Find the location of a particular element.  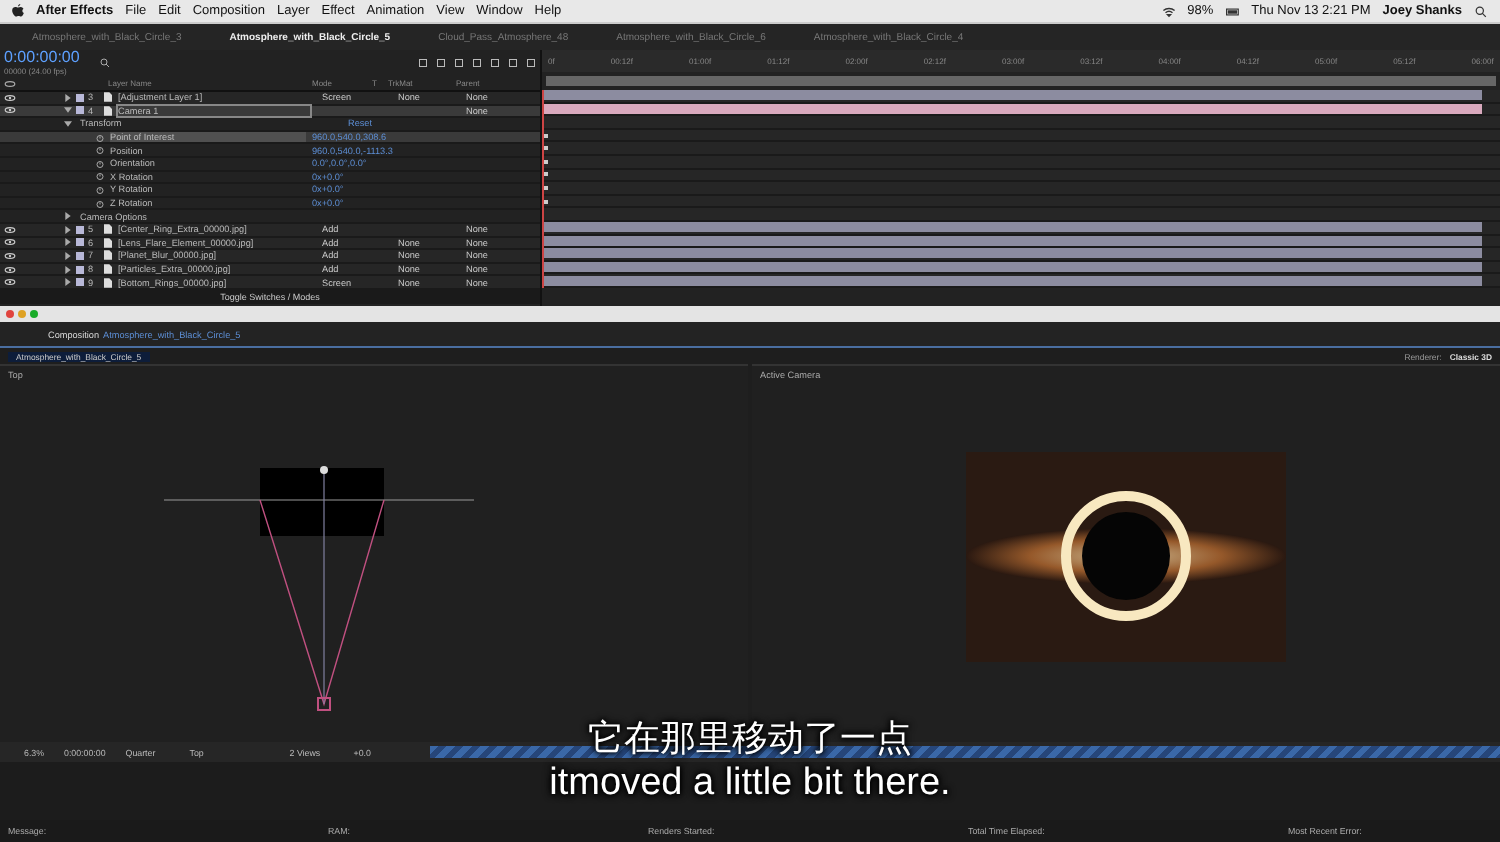

timecode: 0:00:00:00 is located at coordinates (42, 58).